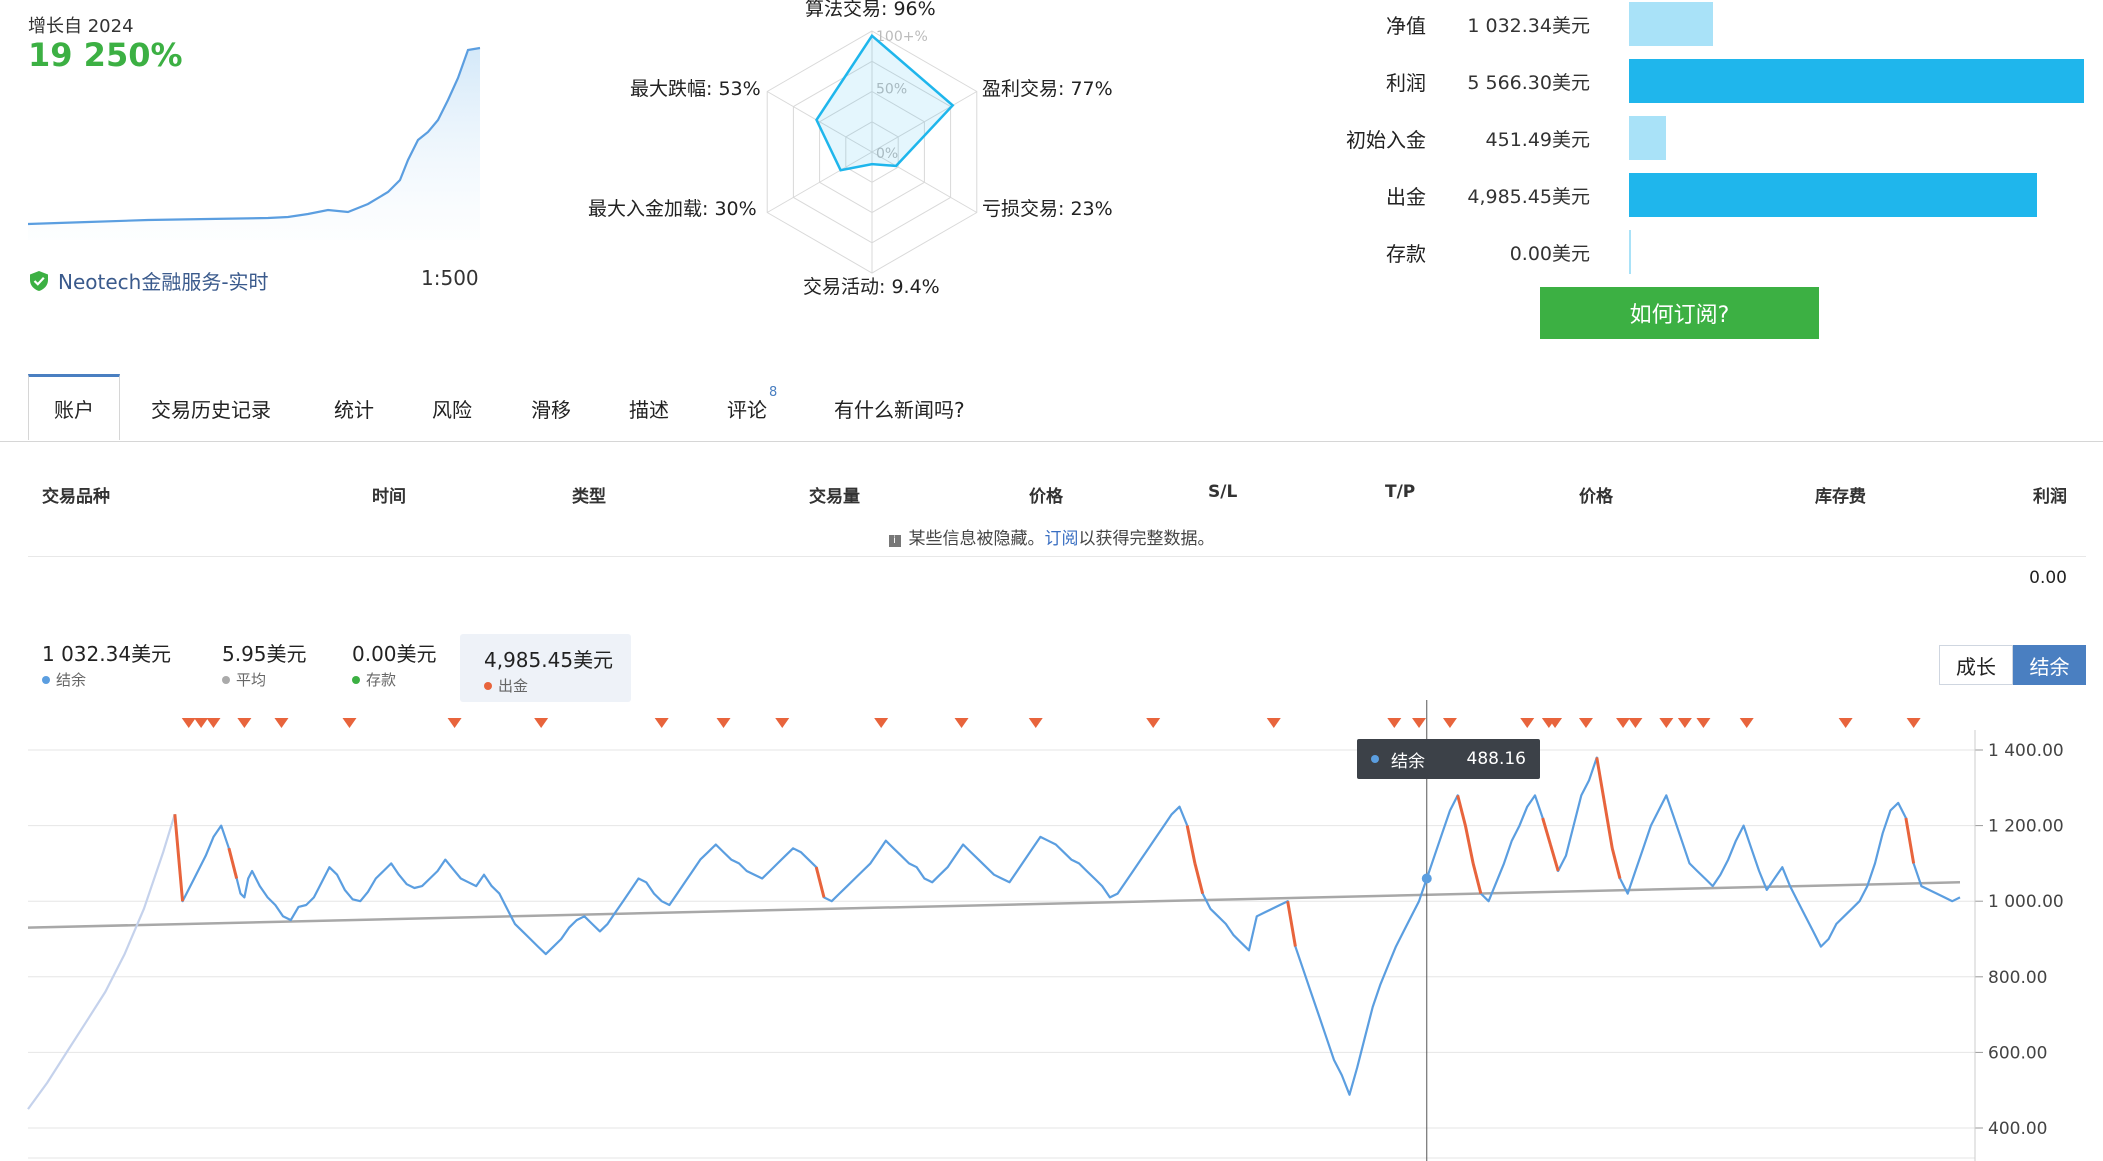 Image resolution: width=2103 pixels, height=1161 pixels. I want to click on stat-deposits-label: 存款, so click(381, 680).